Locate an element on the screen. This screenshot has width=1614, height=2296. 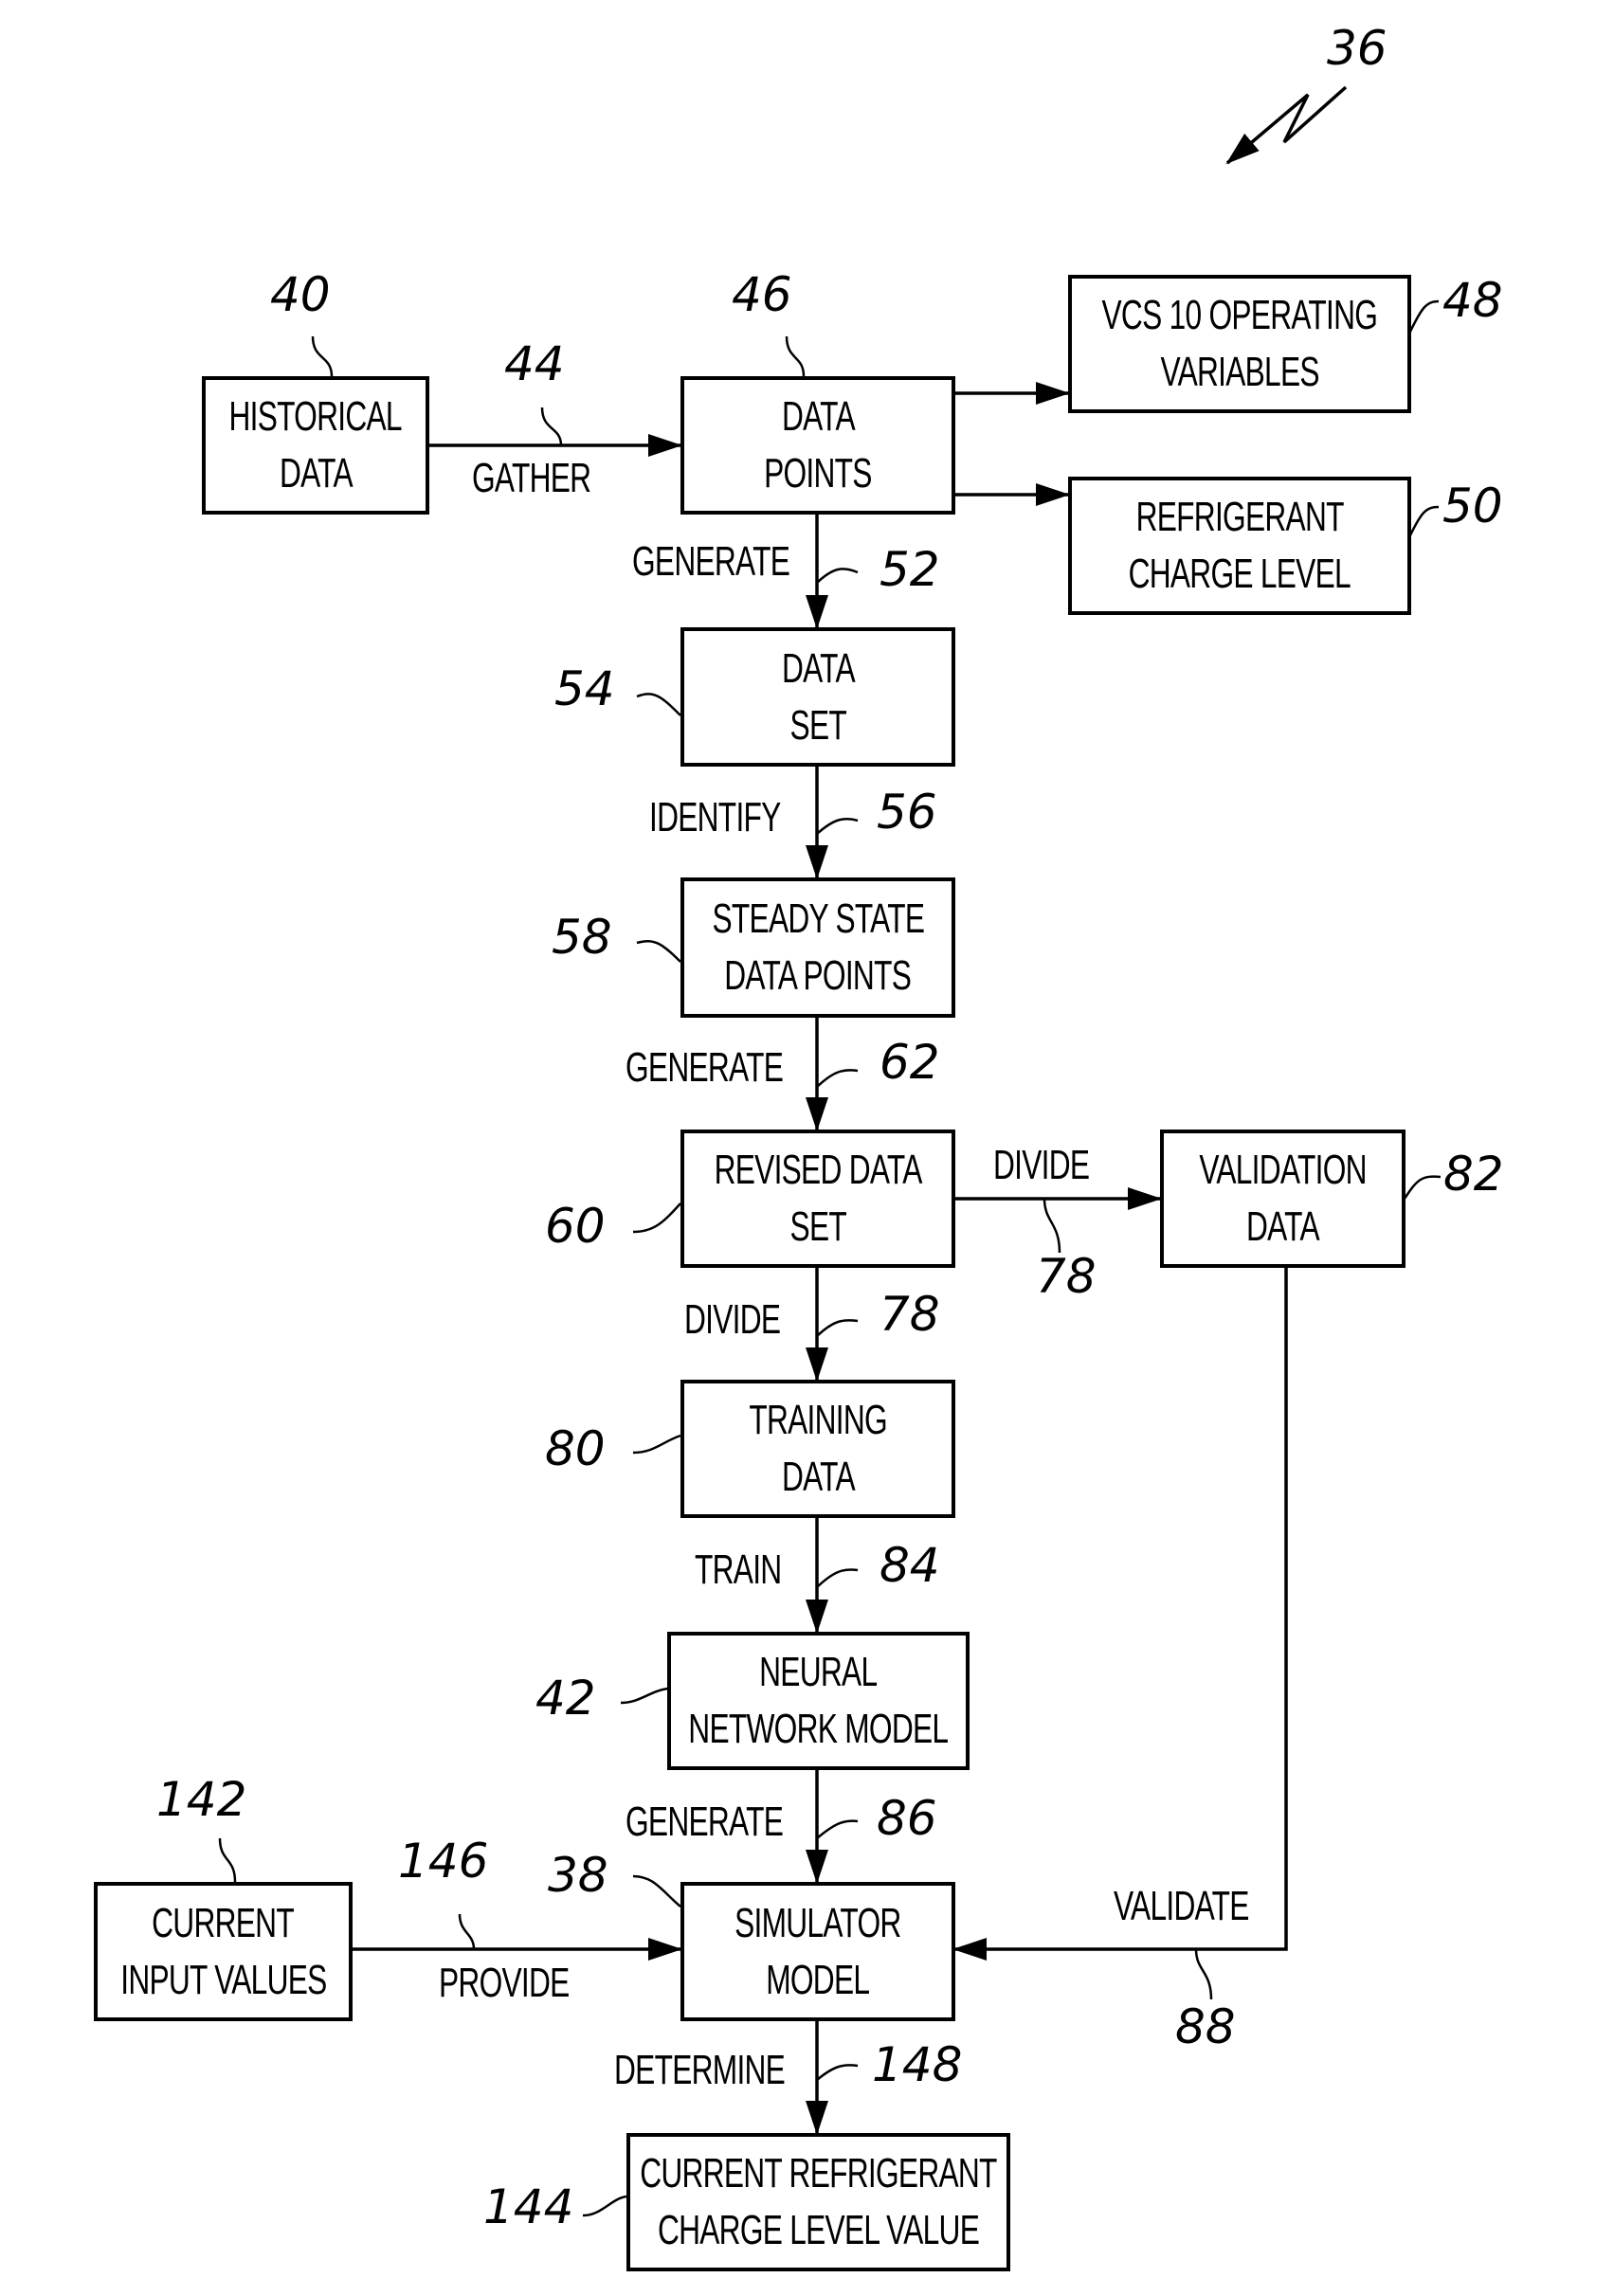
box-line: NETWORK MODEL is located at coordinates (818, 1729).